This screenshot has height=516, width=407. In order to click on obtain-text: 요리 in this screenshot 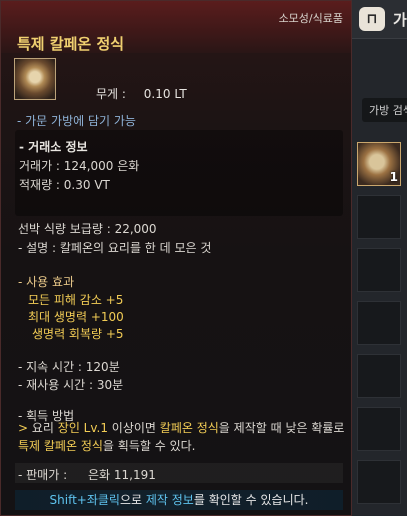, I will do `click(43, 428)`.